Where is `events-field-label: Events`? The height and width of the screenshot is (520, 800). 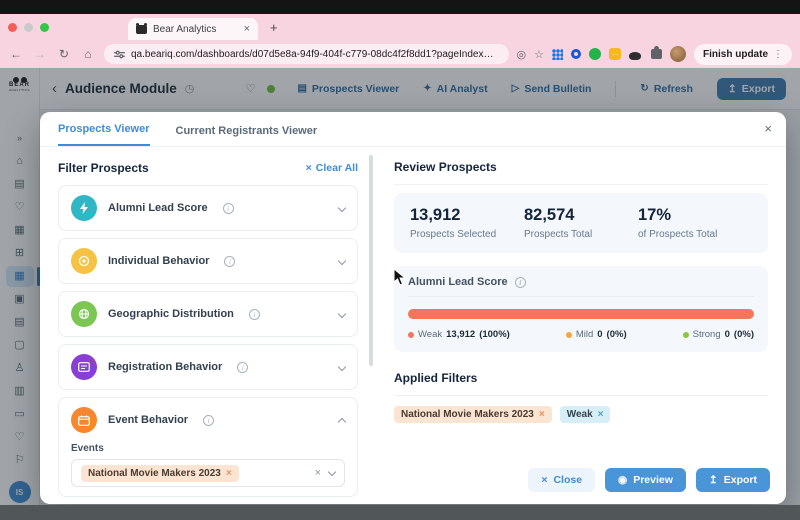
events-field-label: Events is located at coordinates (87, 448).